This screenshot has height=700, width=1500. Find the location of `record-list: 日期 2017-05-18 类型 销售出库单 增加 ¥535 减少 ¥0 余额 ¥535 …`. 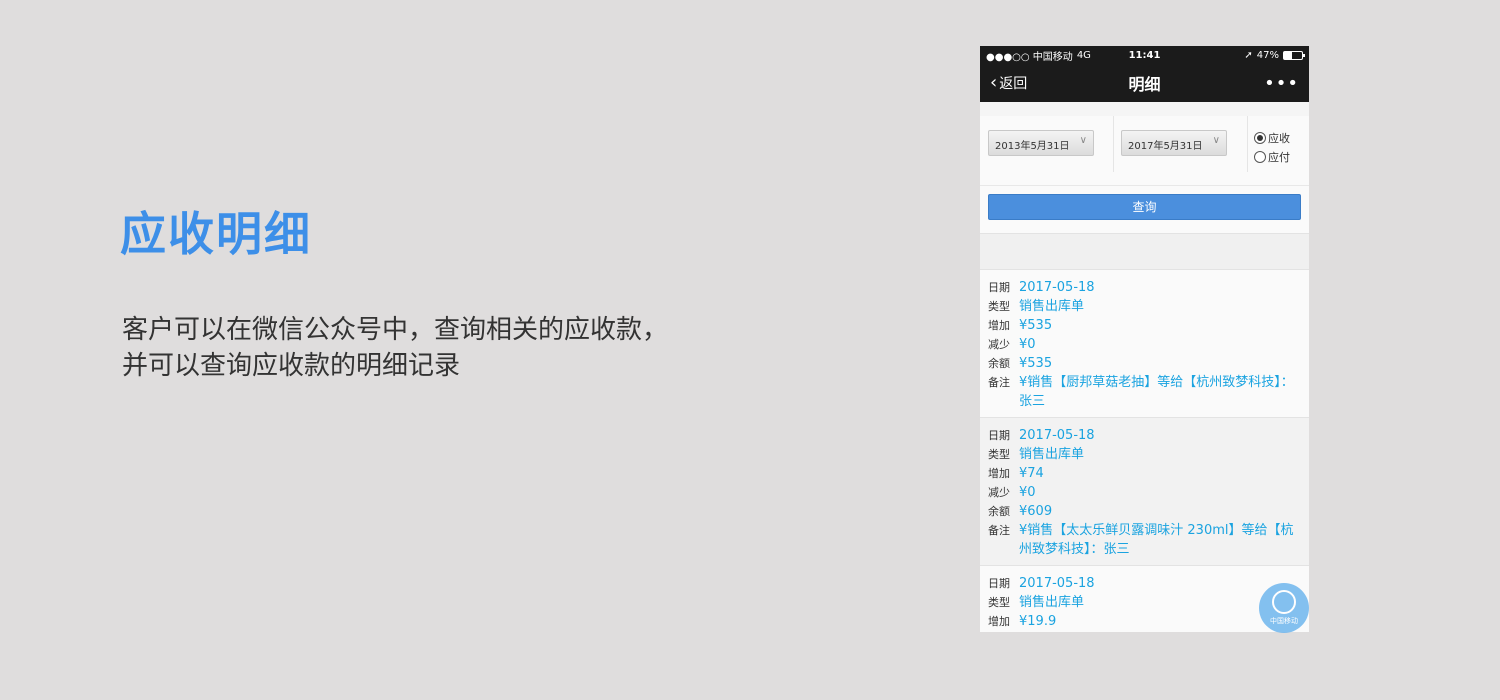

record-list: 日期 2017-05-18 类型 销售出库单 增加 ¥535 减少 ¥0 余额 ¥535 … is located at coordinates (1144, 451).